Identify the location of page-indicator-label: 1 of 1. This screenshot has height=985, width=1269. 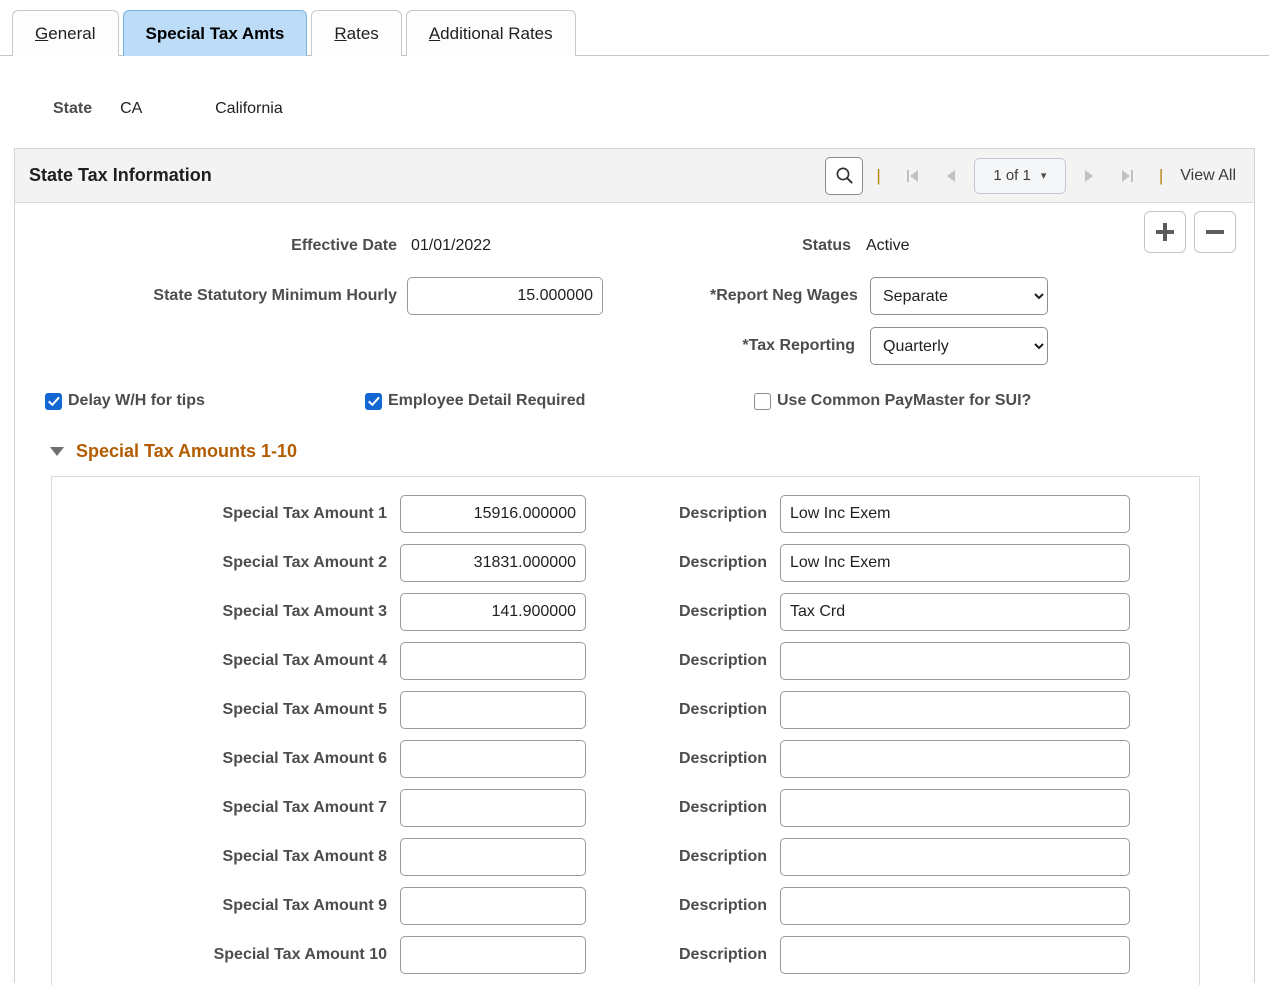
(1012, 175).